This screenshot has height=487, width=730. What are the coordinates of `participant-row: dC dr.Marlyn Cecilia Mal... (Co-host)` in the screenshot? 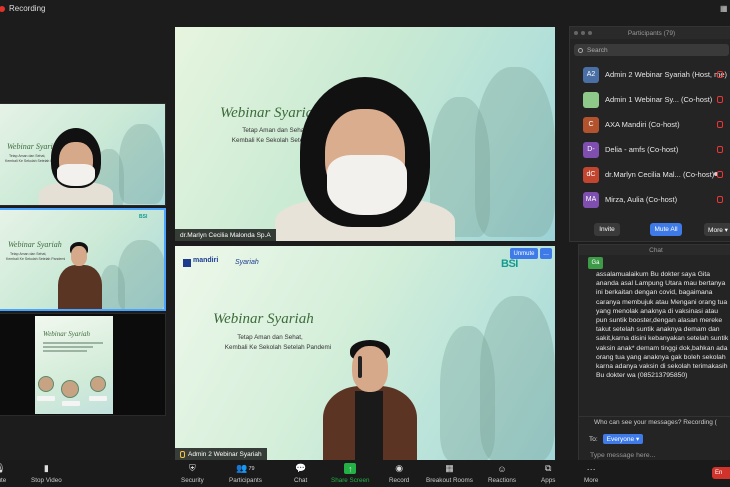 It's located at (650, 174).